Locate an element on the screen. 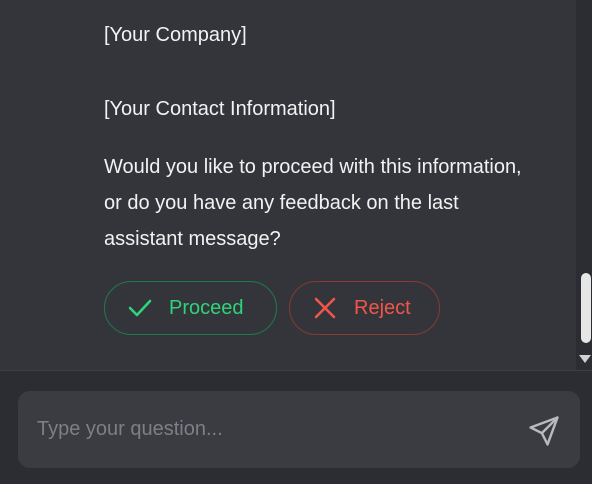 The image size is (592, 484). scrollbar-thumb is located at coordinates (586, 308).